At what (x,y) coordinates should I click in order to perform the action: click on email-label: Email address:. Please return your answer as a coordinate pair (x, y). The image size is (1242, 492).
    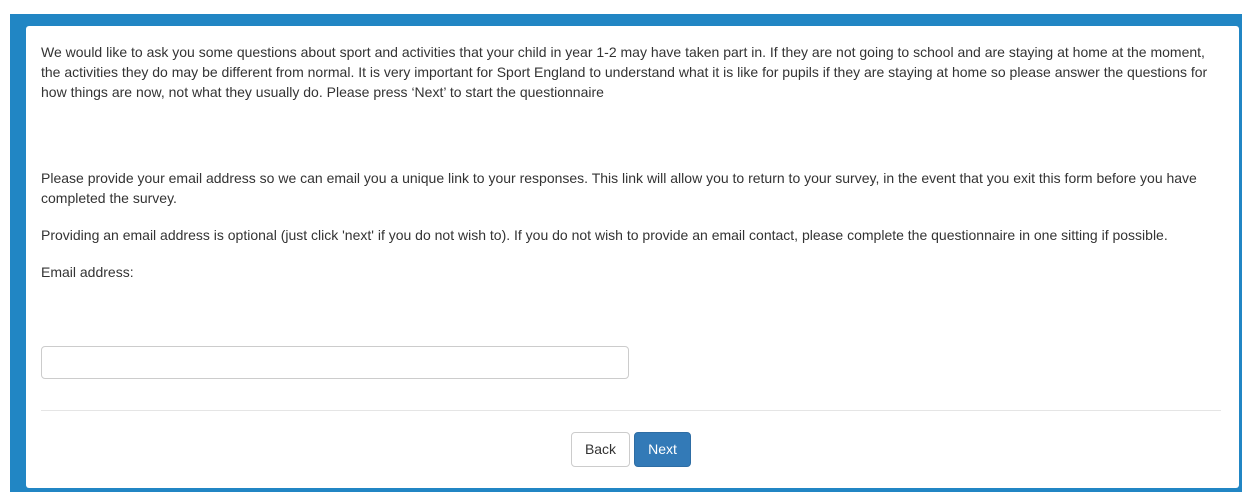
    Looking at the image, I should click on (87, 272).